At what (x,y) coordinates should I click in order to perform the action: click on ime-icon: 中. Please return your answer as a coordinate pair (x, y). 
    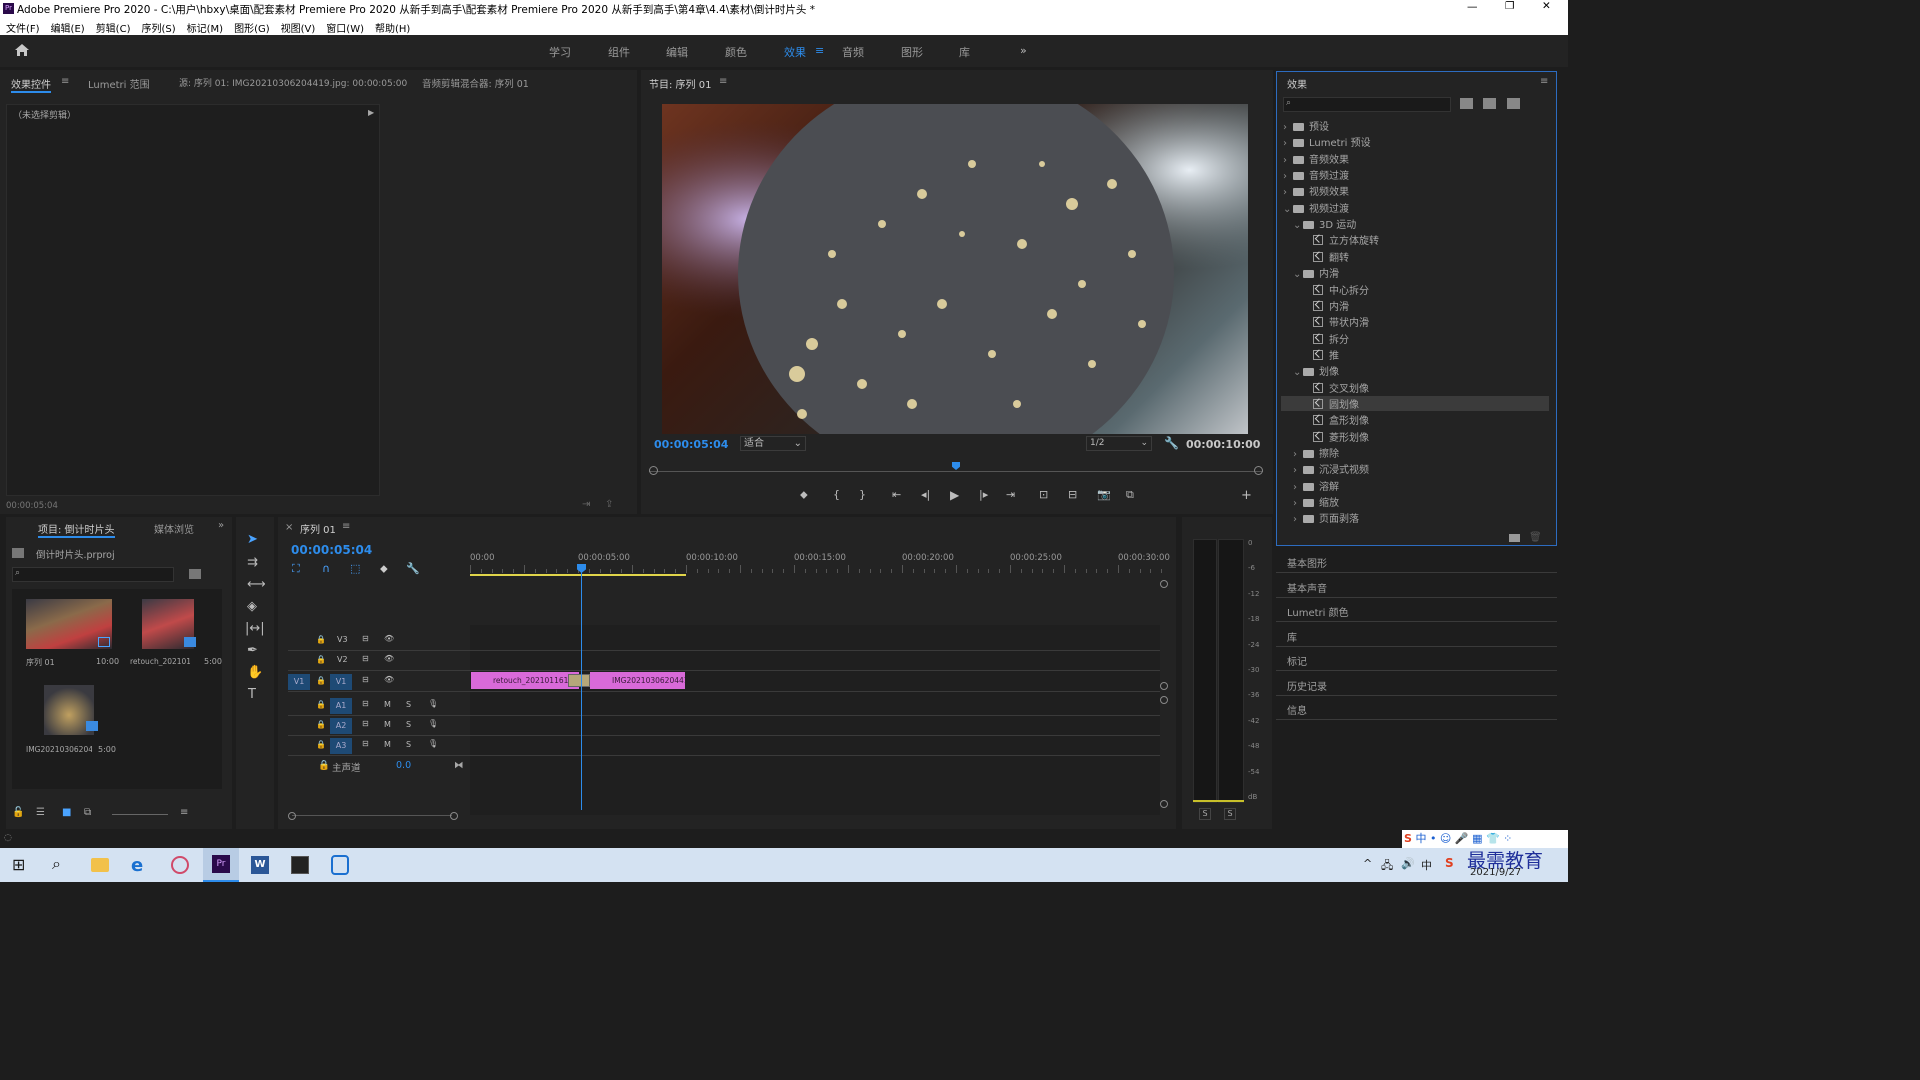
    Looking at the image, I should click on (1426, 865).